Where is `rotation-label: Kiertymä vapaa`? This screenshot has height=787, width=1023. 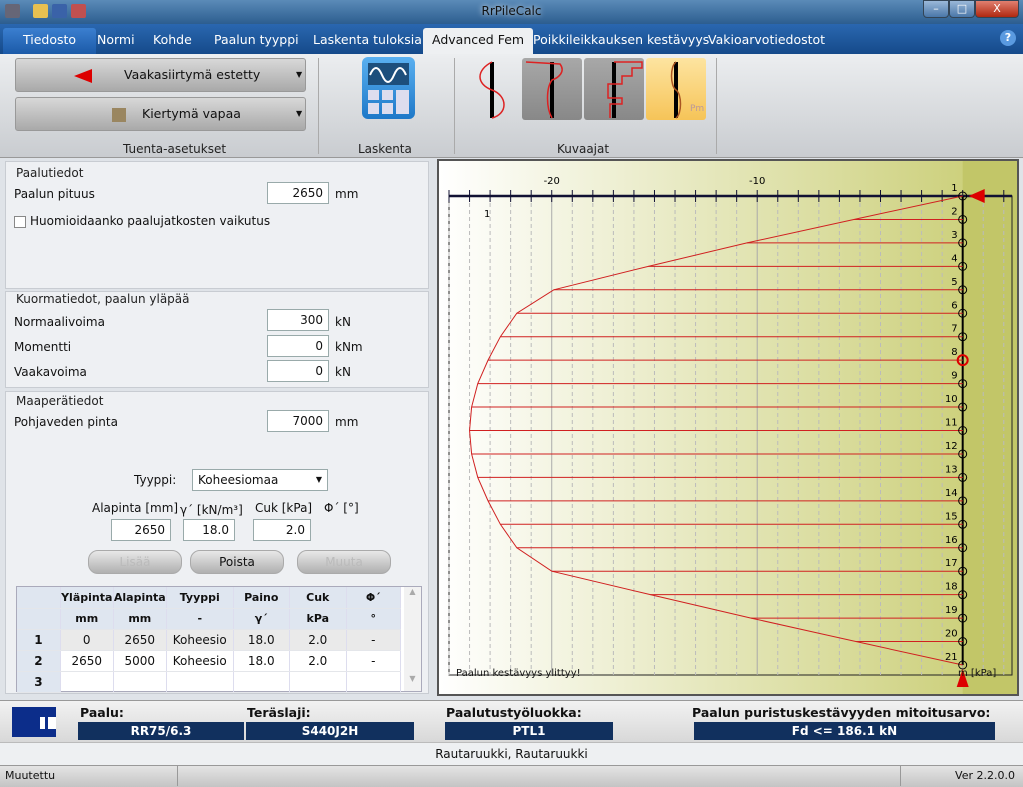 rotation-label: Kiertymä vapaa is located at coordinates (191, 113).